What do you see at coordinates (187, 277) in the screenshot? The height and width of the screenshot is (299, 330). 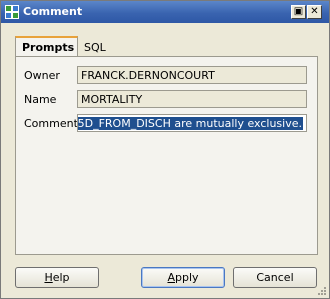 I see `apply-label: pply` at bounding box center [187, 277].